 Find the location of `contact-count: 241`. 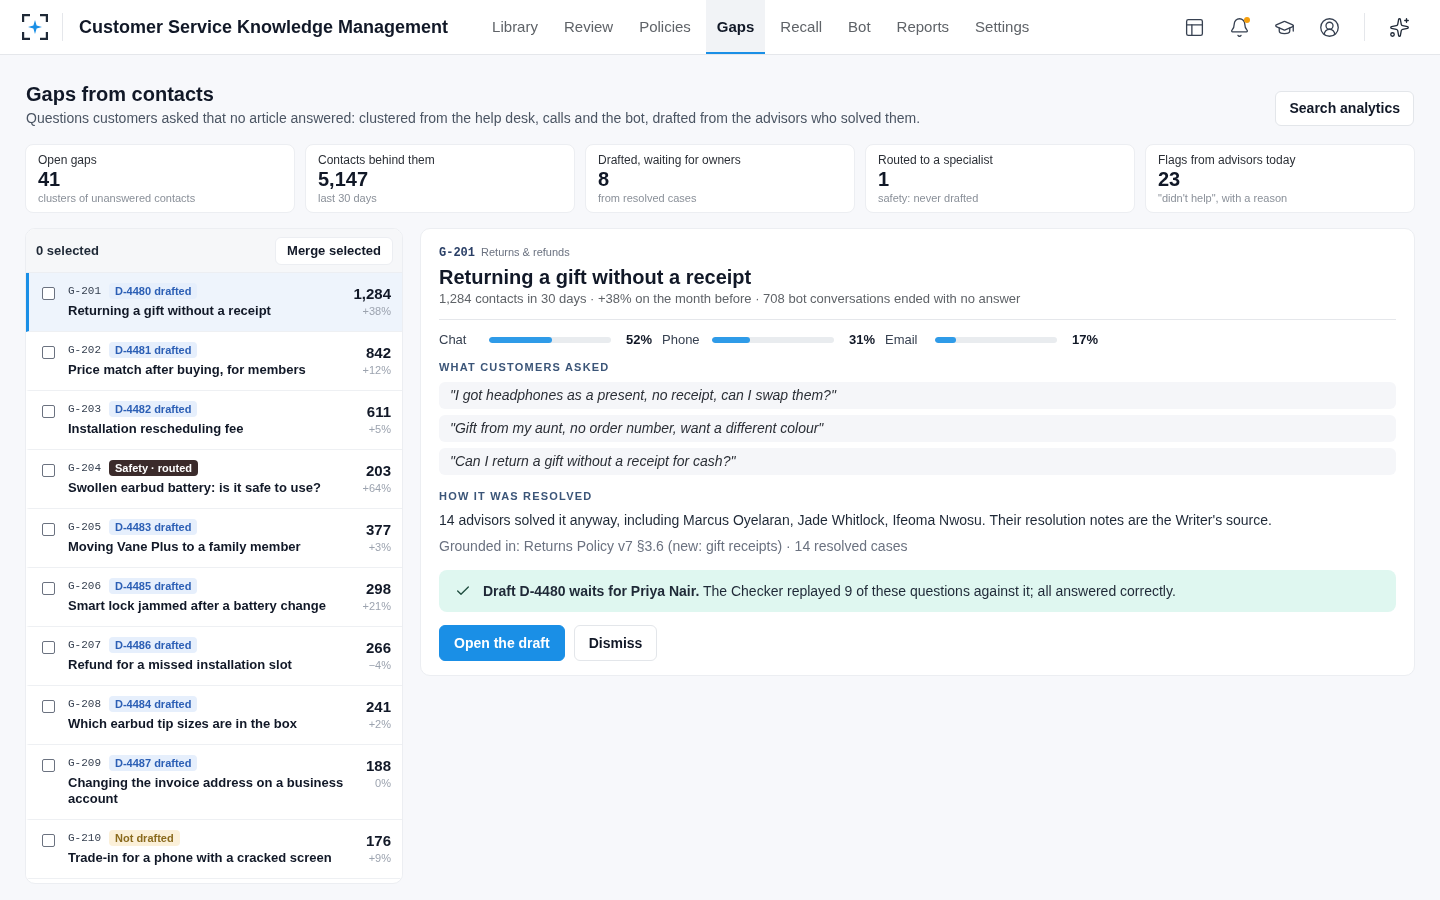

contact-count: 241 is located at coordinates (378, 707).